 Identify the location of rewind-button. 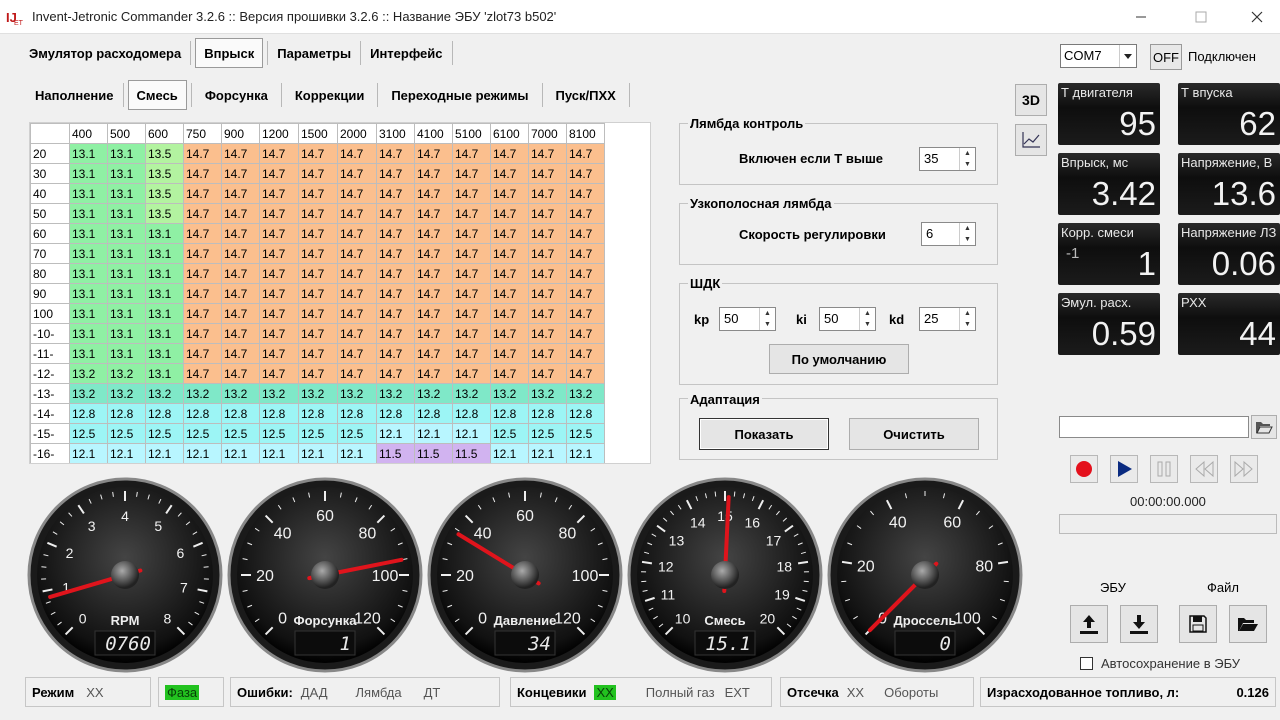
(1204, 469).